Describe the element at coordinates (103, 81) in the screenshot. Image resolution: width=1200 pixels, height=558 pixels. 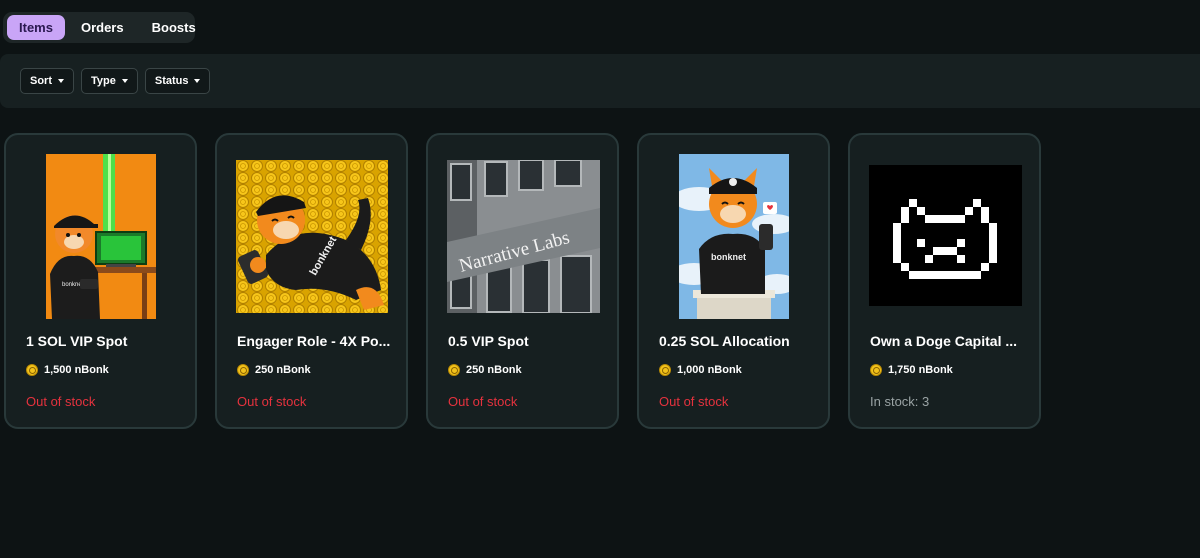
I see `type-label: Type` at that location.